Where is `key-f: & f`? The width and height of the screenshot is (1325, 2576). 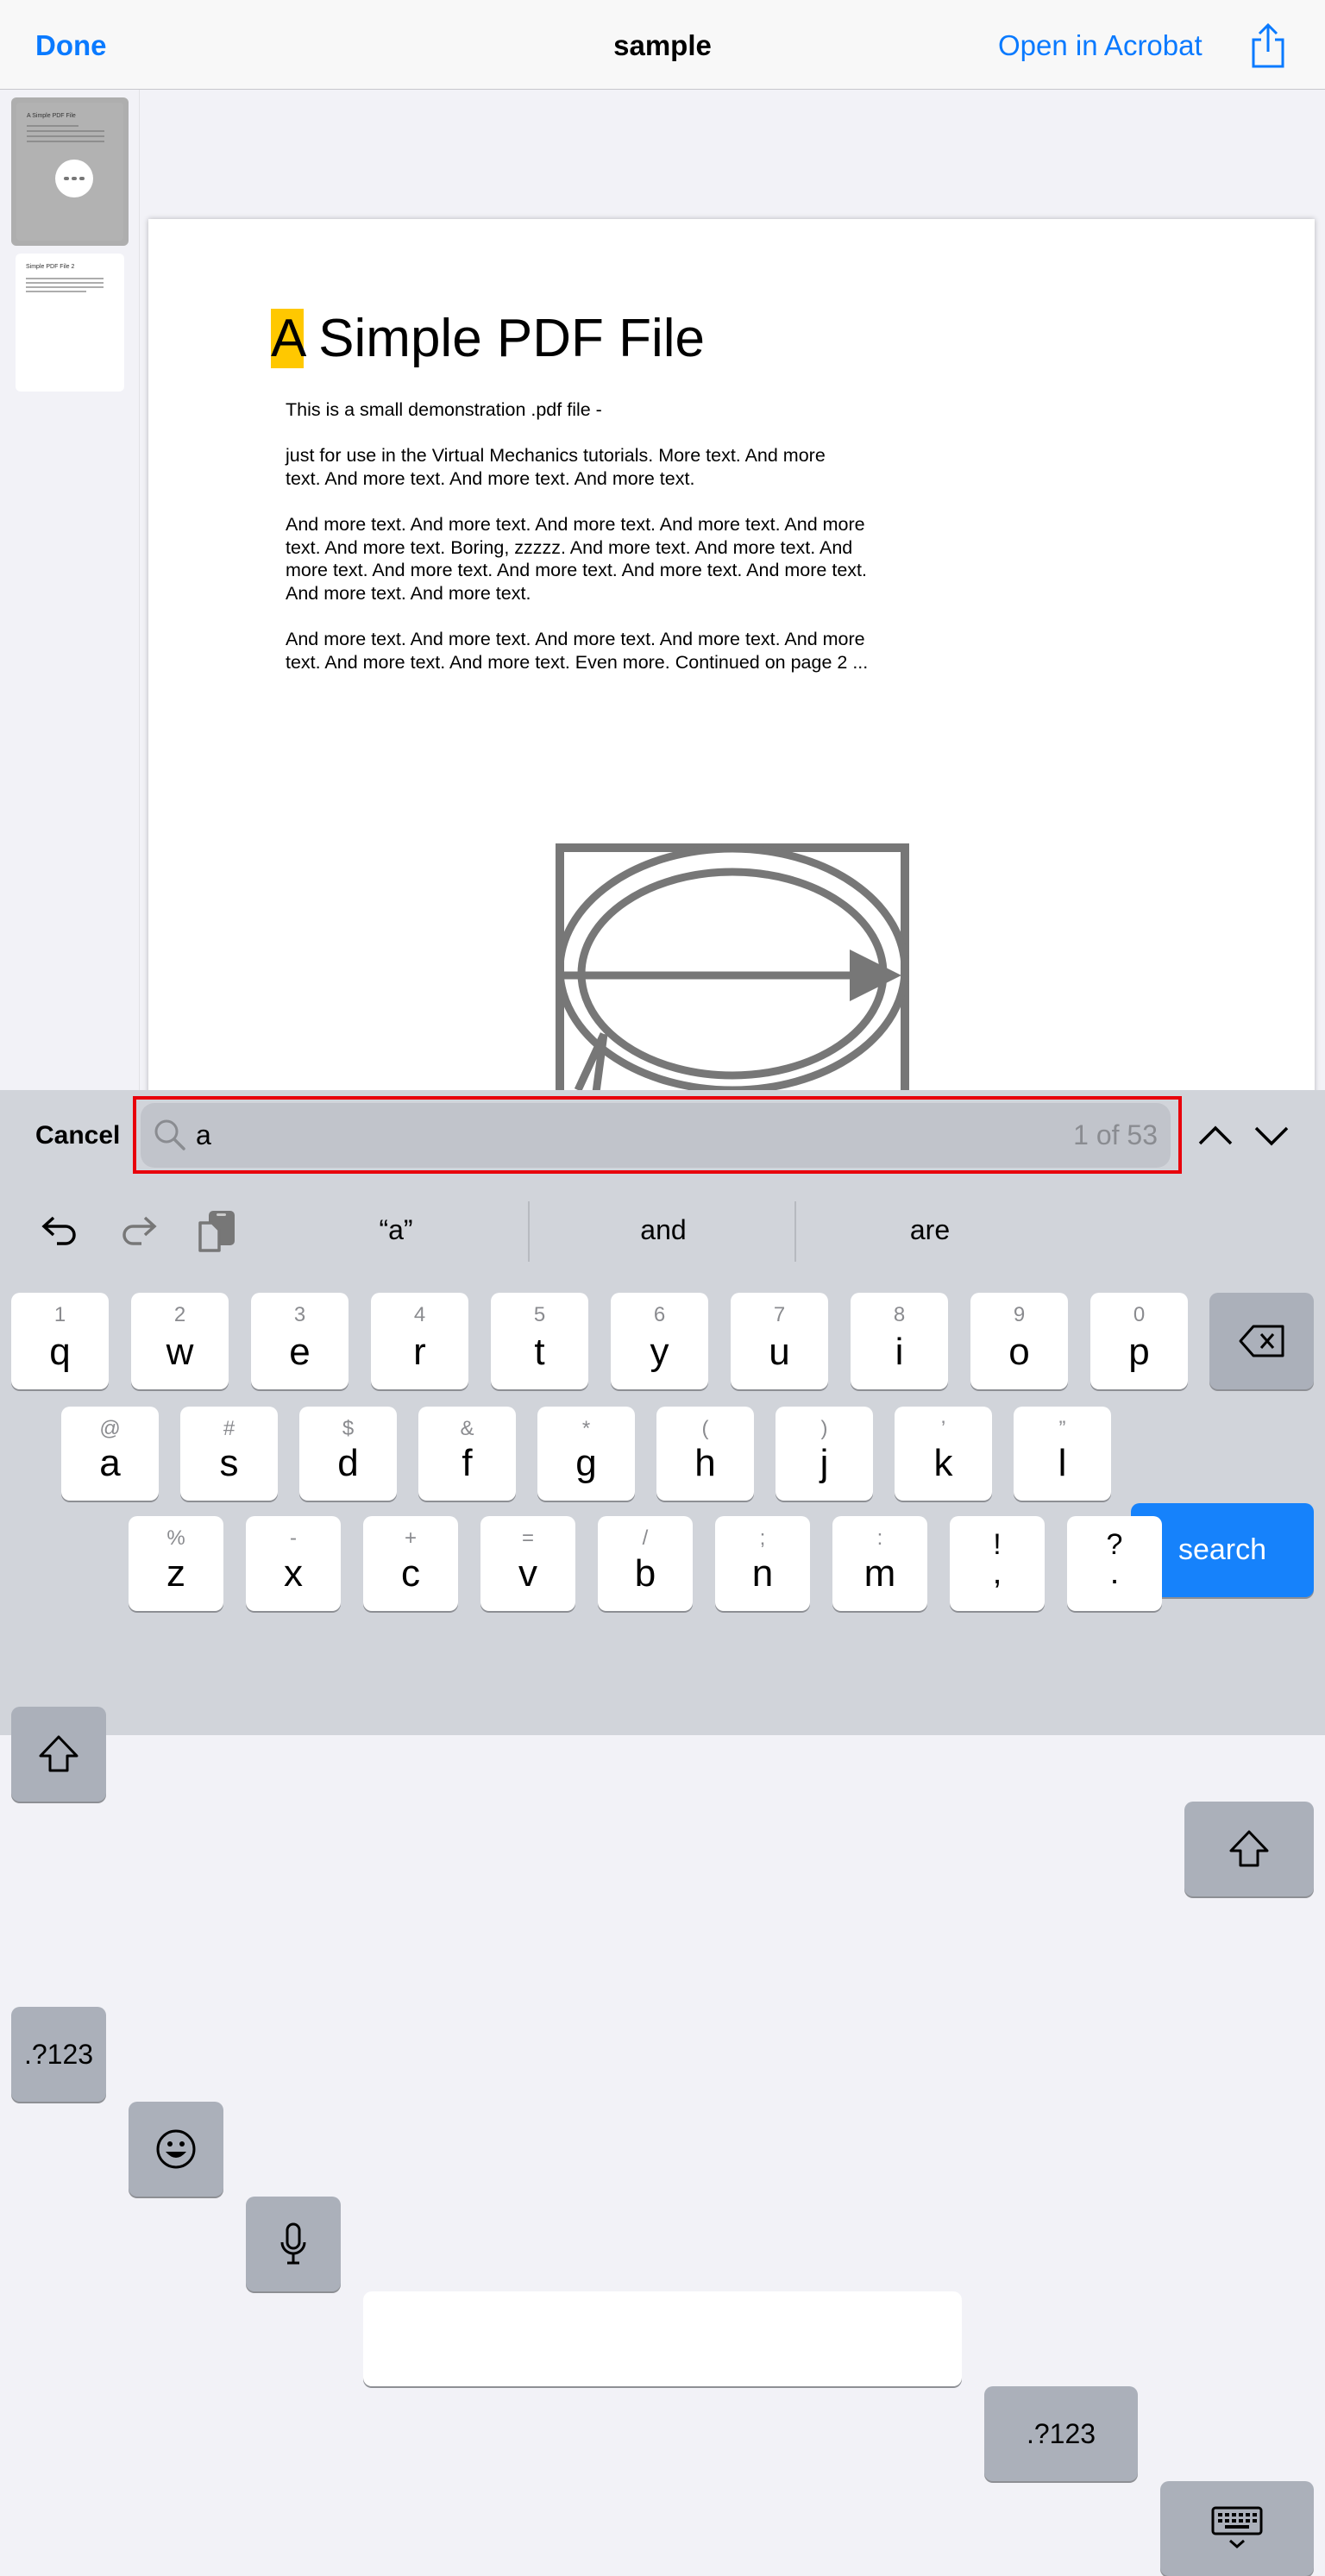 key-f: & f is located at coordinates (467, 1454).